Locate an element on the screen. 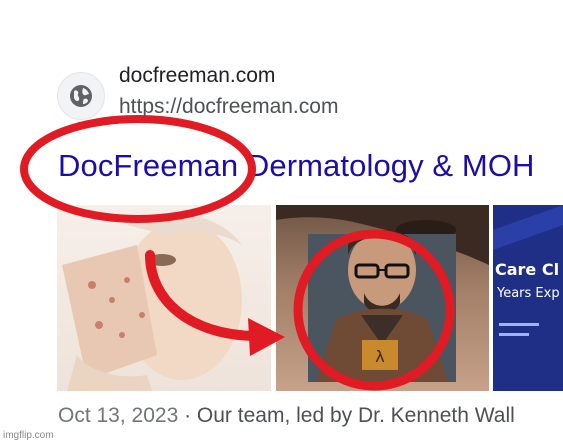  arrow-head-icon is located at coordinates (266, 337).